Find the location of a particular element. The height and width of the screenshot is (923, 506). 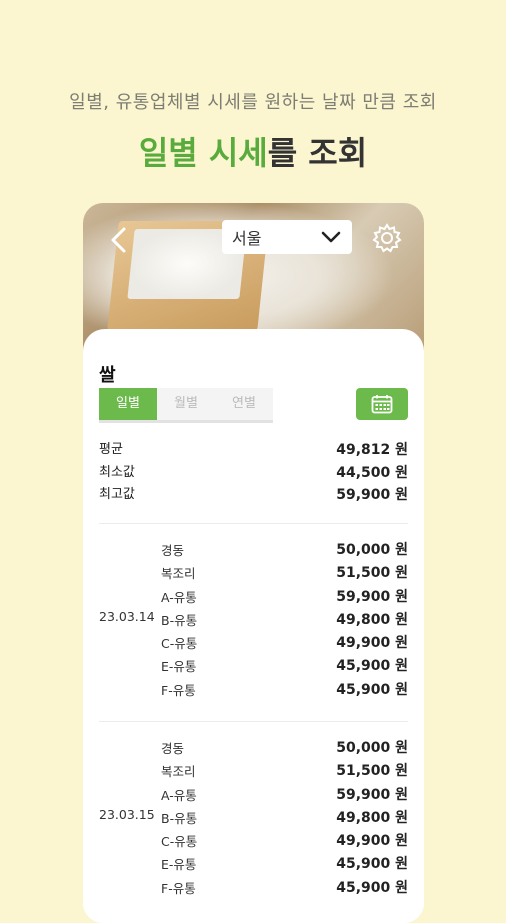

price-summary: 평균 49,812 원 최소값 44,500 원 최고값 59,900 원 is located at coordinates (253, 473).